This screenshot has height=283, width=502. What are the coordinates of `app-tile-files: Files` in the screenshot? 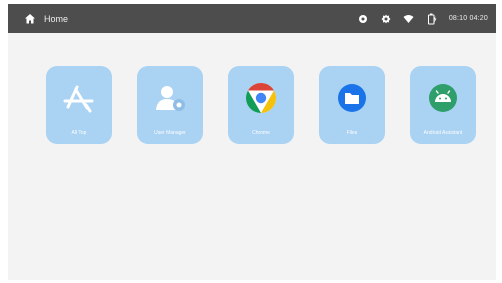 It's located at (352, 105).